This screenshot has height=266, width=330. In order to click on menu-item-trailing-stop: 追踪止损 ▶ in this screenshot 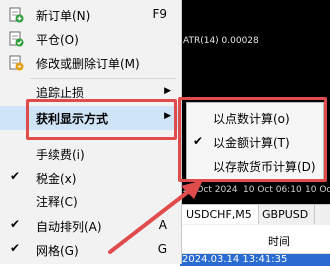, I will do `click(90, 91)`.